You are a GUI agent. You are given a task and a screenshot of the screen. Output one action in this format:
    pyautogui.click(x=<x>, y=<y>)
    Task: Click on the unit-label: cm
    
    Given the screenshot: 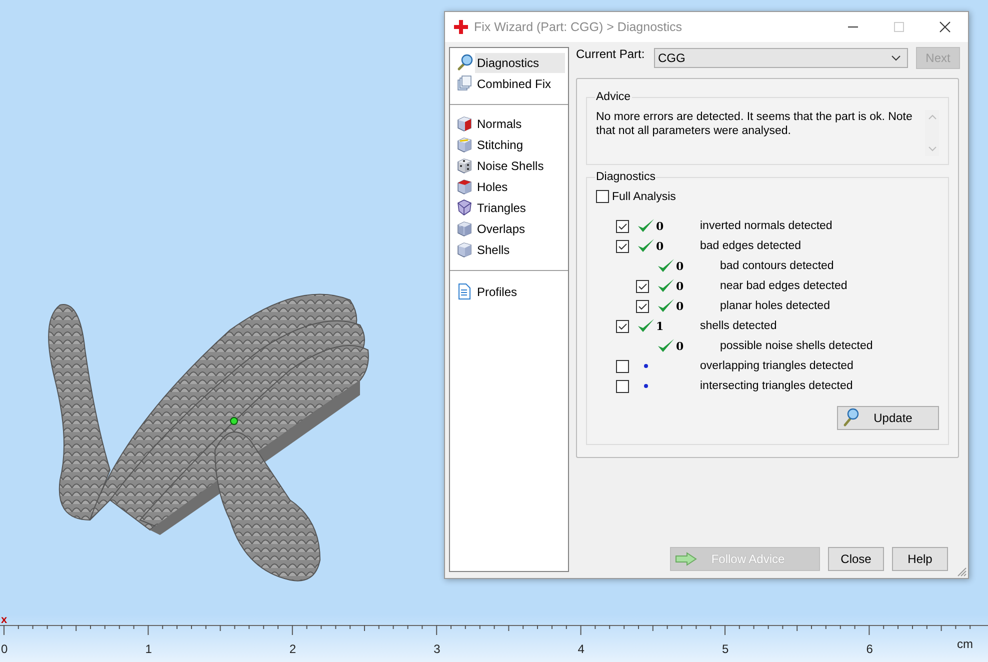 What is the action you would take?
    pyautogui.click(x=965, y=644)
    